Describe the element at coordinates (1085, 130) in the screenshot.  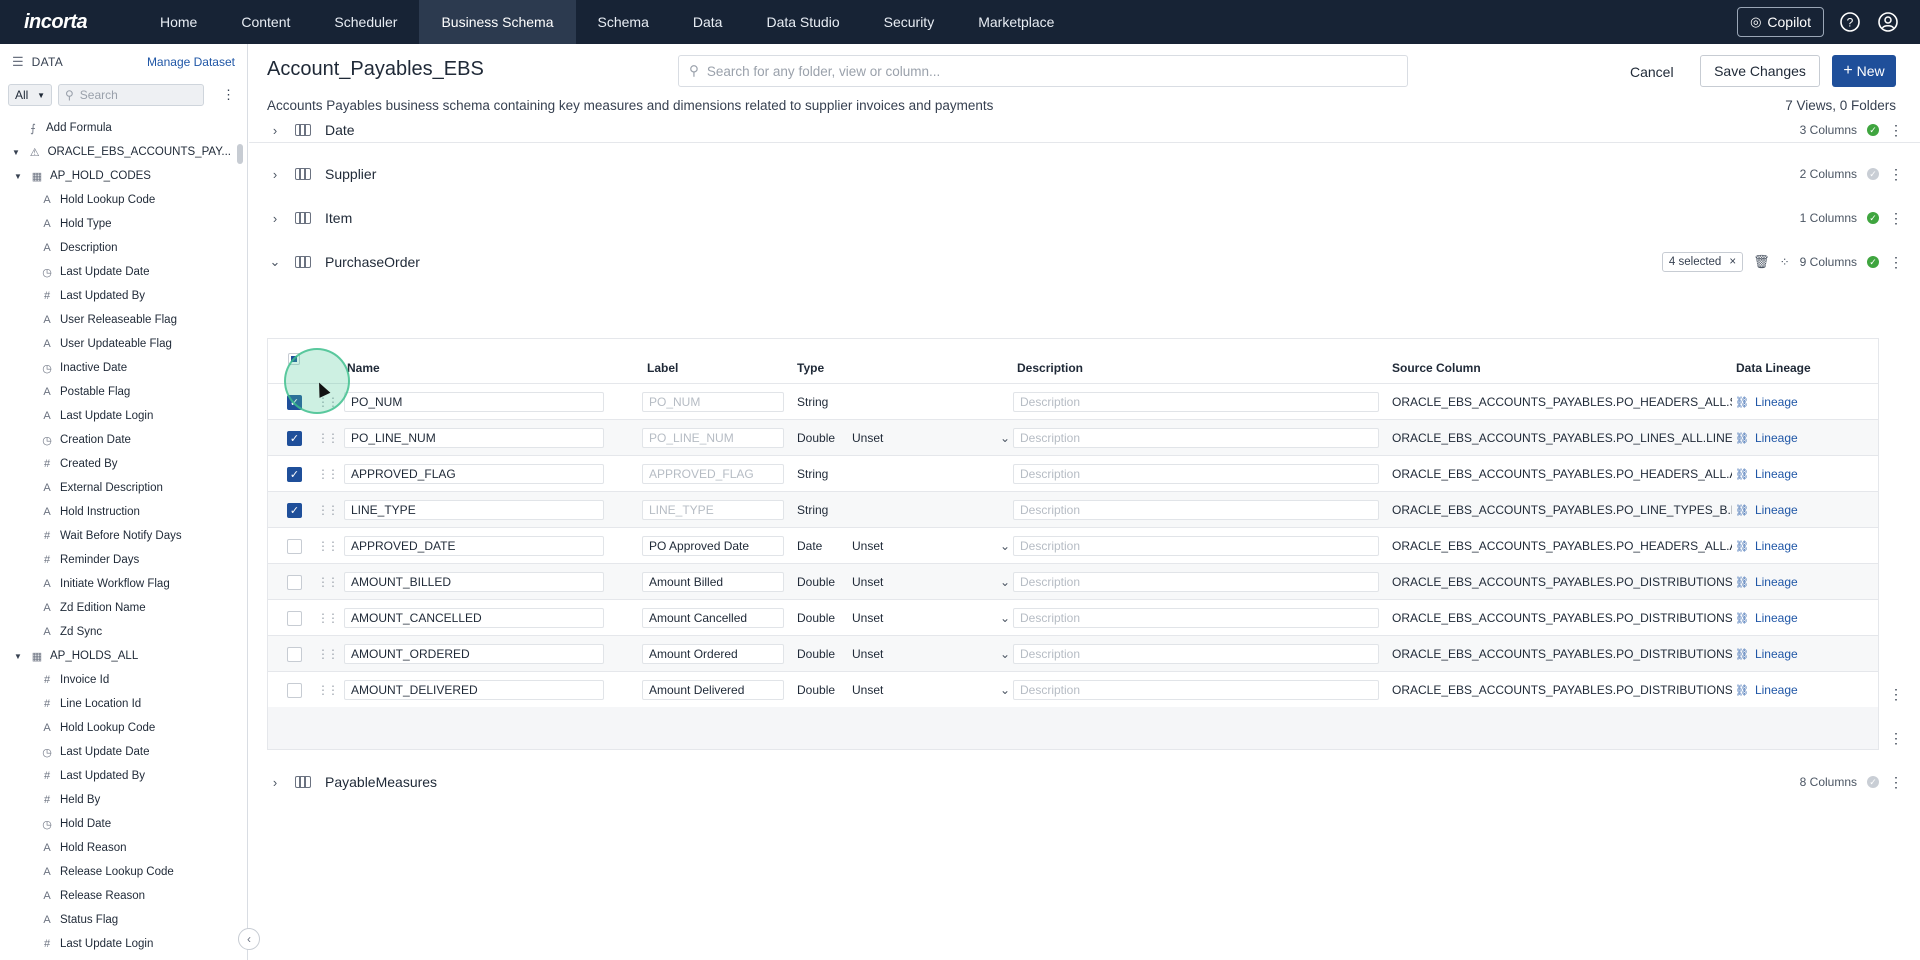
I see `view-row-date: › Date 3 Columns ✓ ⋮` at that location.